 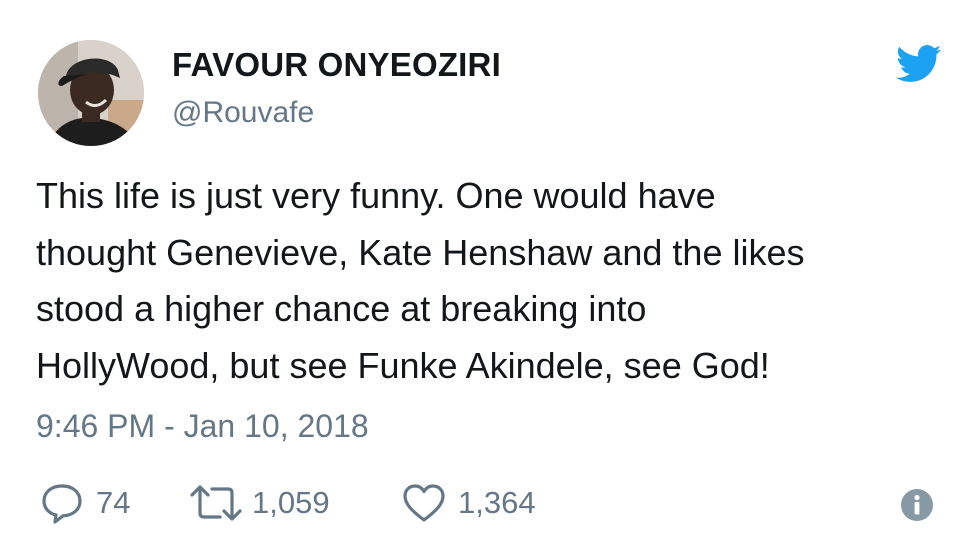 What do you see at coordinates (113, 502) in the screenshot?
I see `reply-count: 74` at bounding box center [113, 502].